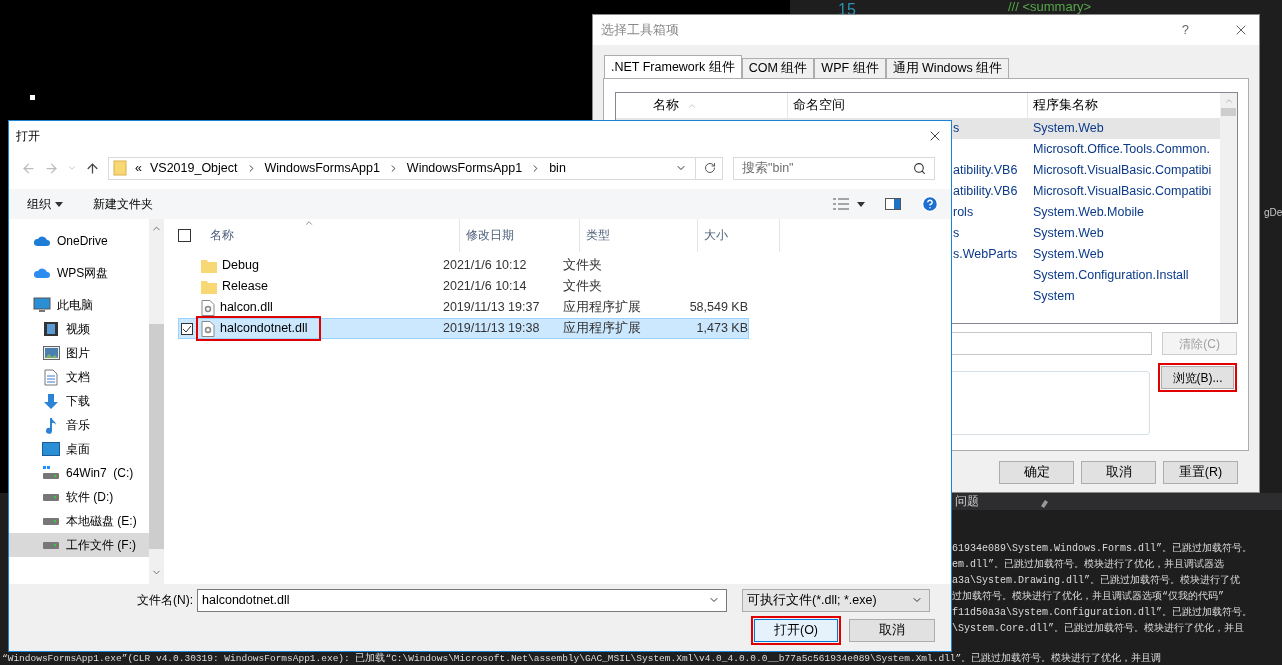  What do you see at coordinates (1200, 472) in the screenshot?
I see `dialog-button: 重置(R)` at bounding box center [1200, 472].